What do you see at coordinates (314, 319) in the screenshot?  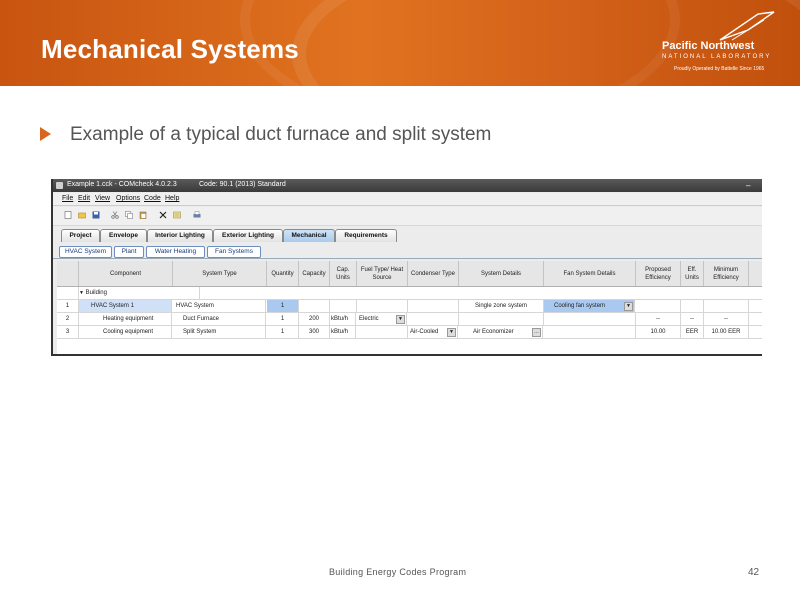 I see `capacity-cell: 200` at bounding box center [314, 319].